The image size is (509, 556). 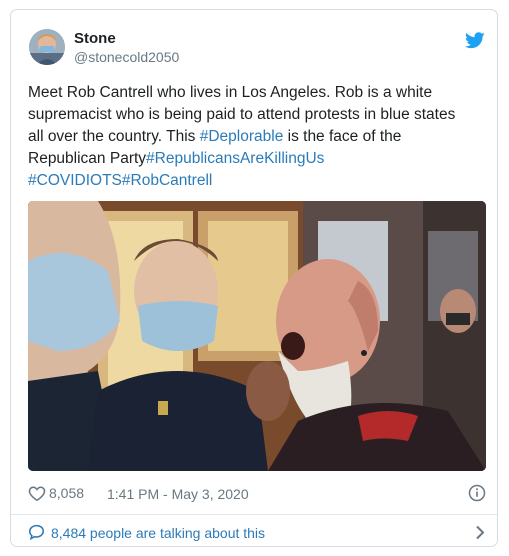 What do you see at coordinates (235, 158) in the screenshot?
I see `hashtag-republicans-link: #RepublicansAreKillingUs` at bounding box center [235, 158].